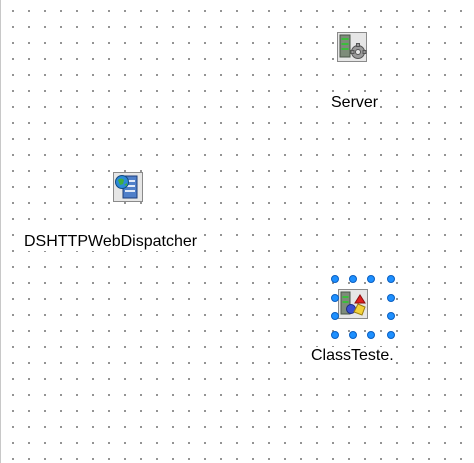  What do you see at coordinates (355, 103) in the screenshot?
I see `server-caption: Server` at bounding box center [355, 103].